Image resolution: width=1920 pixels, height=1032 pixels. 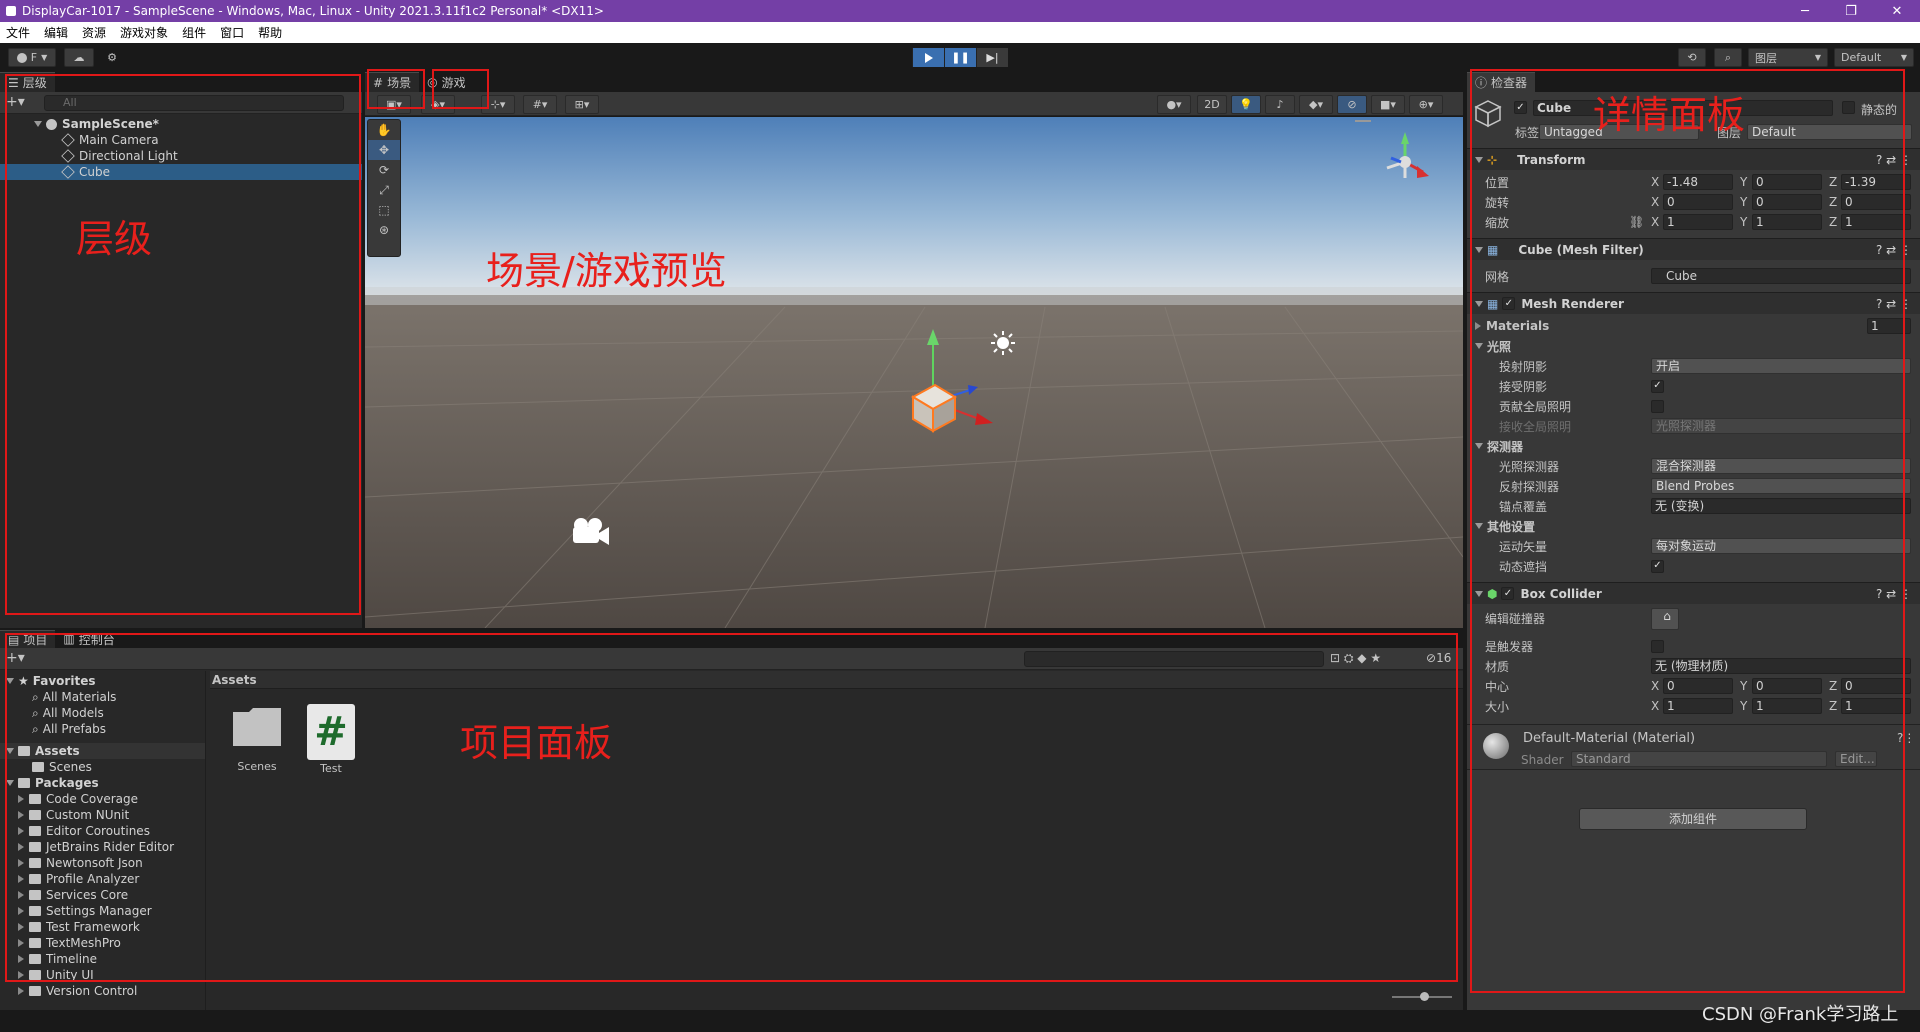 What do you see at coordinates (1508, 593) in the screenshot?
I see `box-collider-enabled-checkbox: ✓` at bounding box center [1508, 593].